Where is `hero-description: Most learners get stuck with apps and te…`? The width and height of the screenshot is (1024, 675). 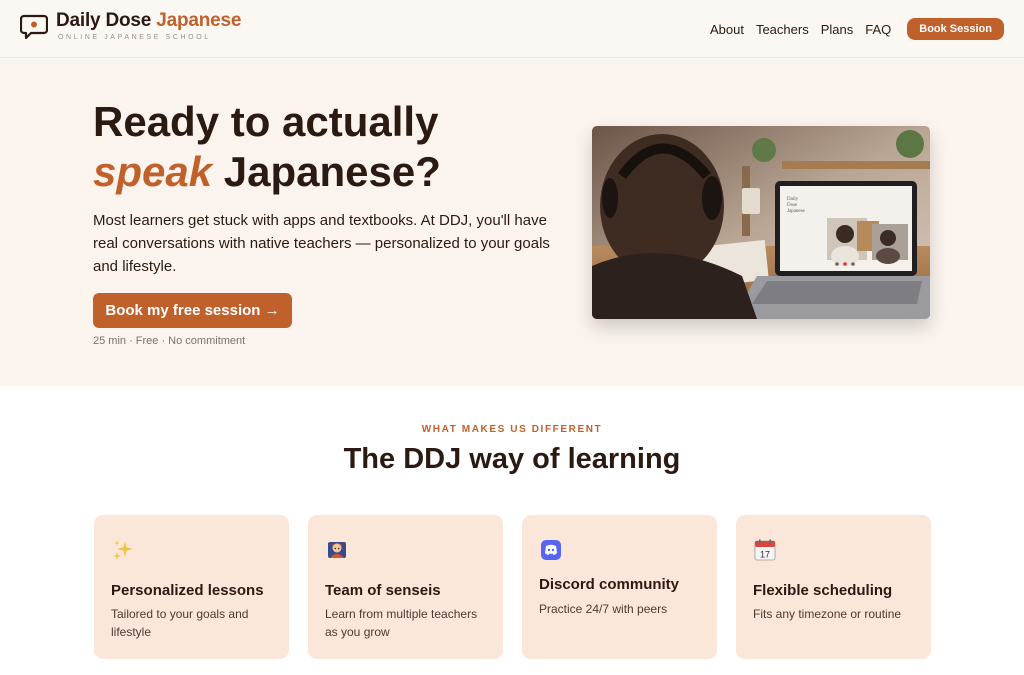 hero-description: Most learners get stuck with apps and te… is located at coordinates (321, 243).